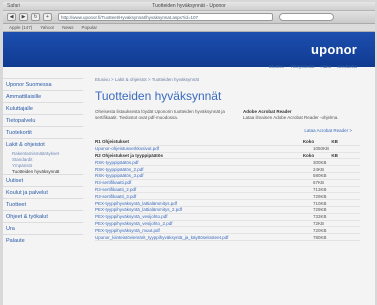 The width and height of the screenshot is (377, 305). I want to click on table-header: R1 Ohjeistukset Koko KB, so click(227, 142).